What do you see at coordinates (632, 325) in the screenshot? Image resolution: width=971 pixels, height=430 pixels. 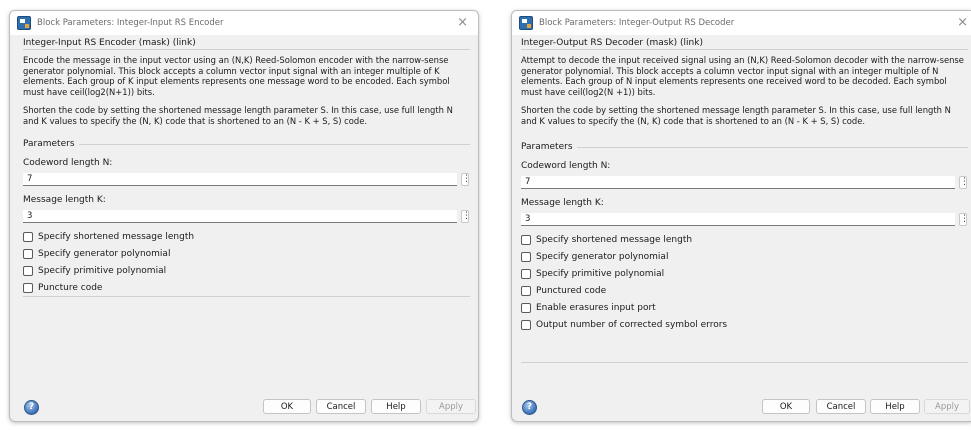 I see `checkbox-label: Output number of corrected symbol errors` at bounding box center [632, 325].